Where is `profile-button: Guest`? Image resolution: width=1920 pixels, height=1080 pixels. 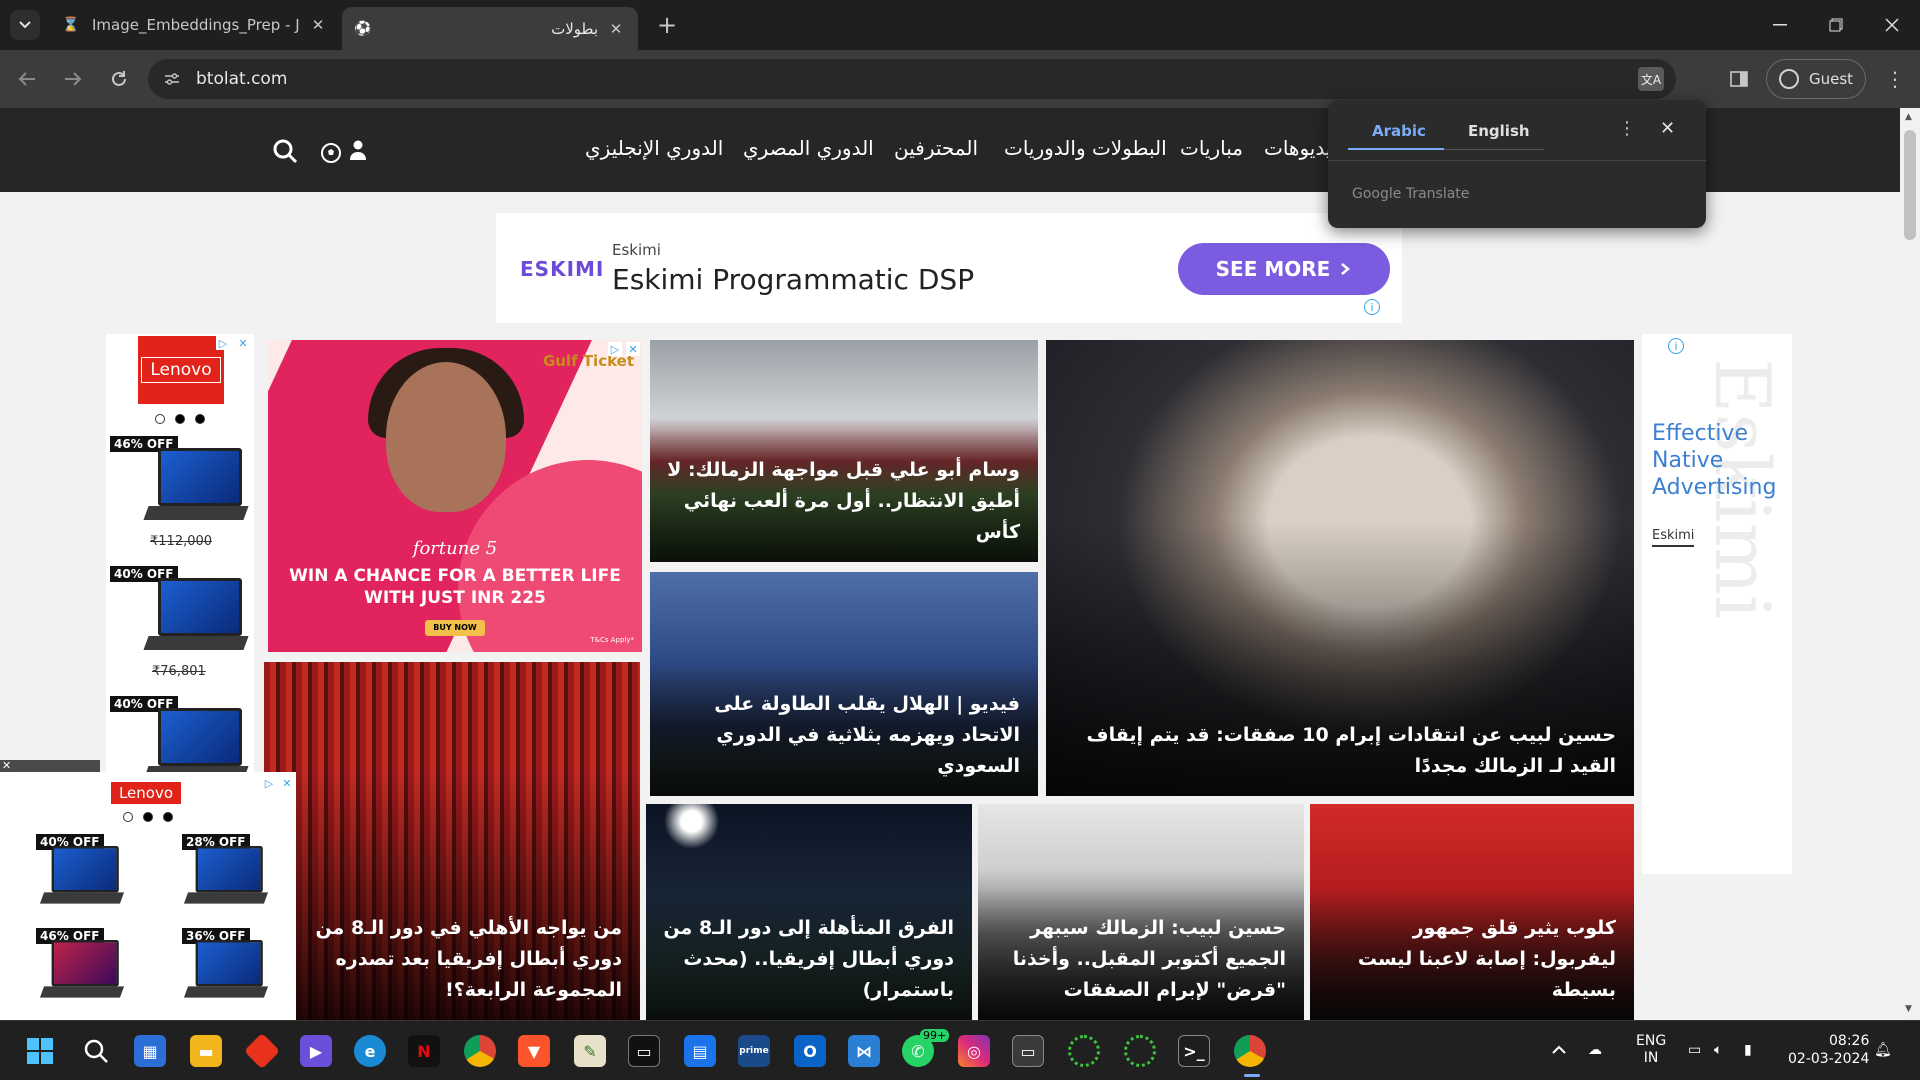
profile-button: Guest is located at coordinates (1816, 79).